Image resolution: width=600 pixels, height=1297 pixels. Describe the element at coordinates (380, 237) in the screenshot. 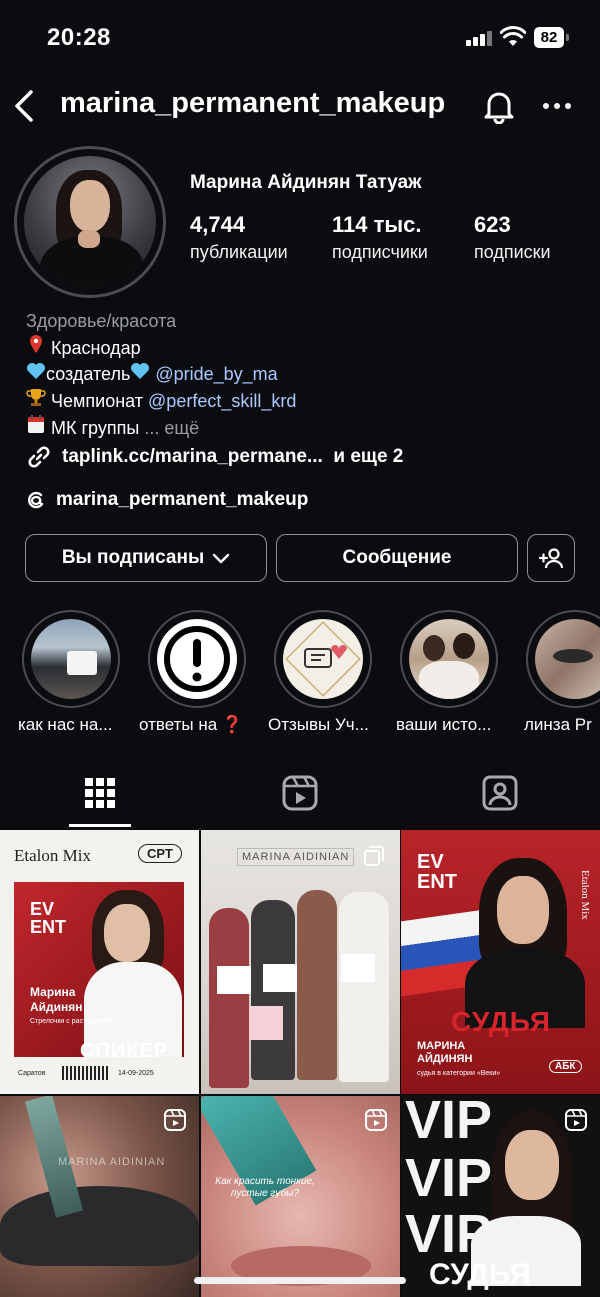

I see `stat-followers: 114 тыс. подписчики` at that location.